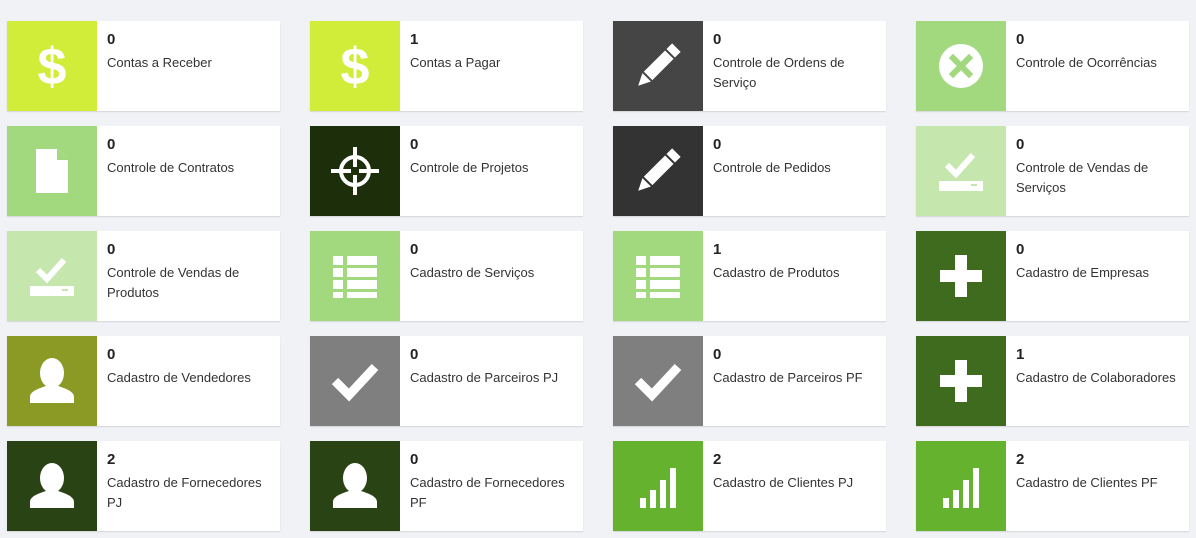 This screenshot has height=538, width=1196. Describe the element at coordinates (355, 171) in the screenshot. I see `crosshair-icon` at that location.